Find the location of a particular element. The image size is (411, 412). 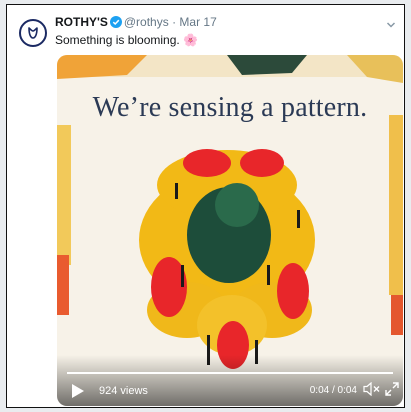

progress-fill is located at coordinates (230, 373).